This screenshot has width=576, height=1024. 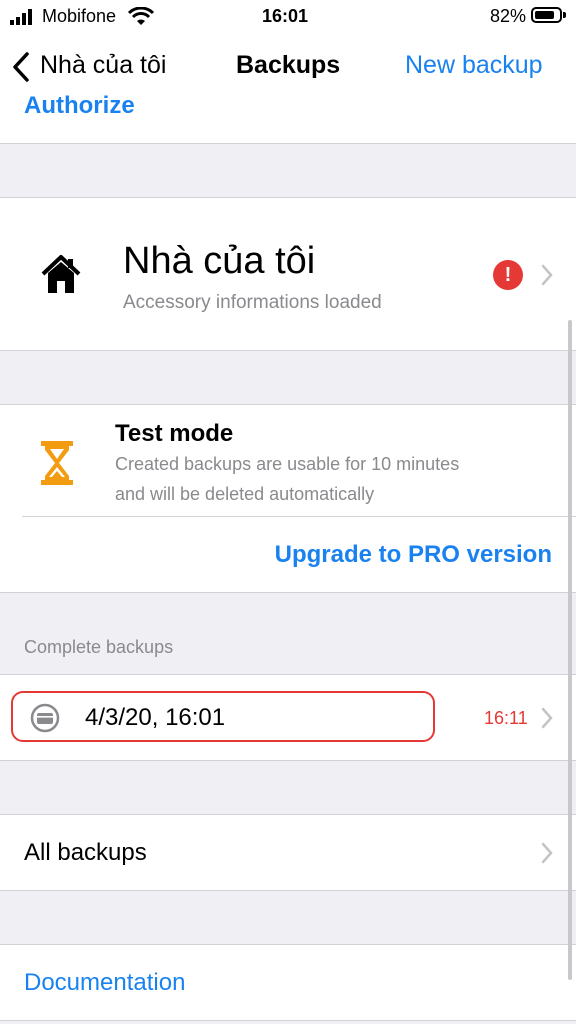 What do you see at coordinates (21, 17) in the screenshot?
I see `signal-icon` at bounding box center [21, 17].